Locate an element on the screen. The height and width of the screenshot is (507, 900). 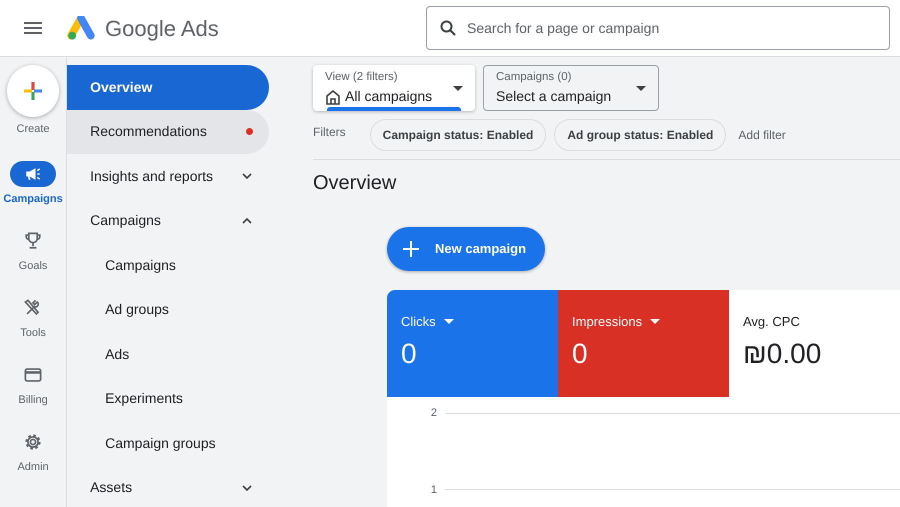
nav-item: Assets is located at coordinates (168, 486).